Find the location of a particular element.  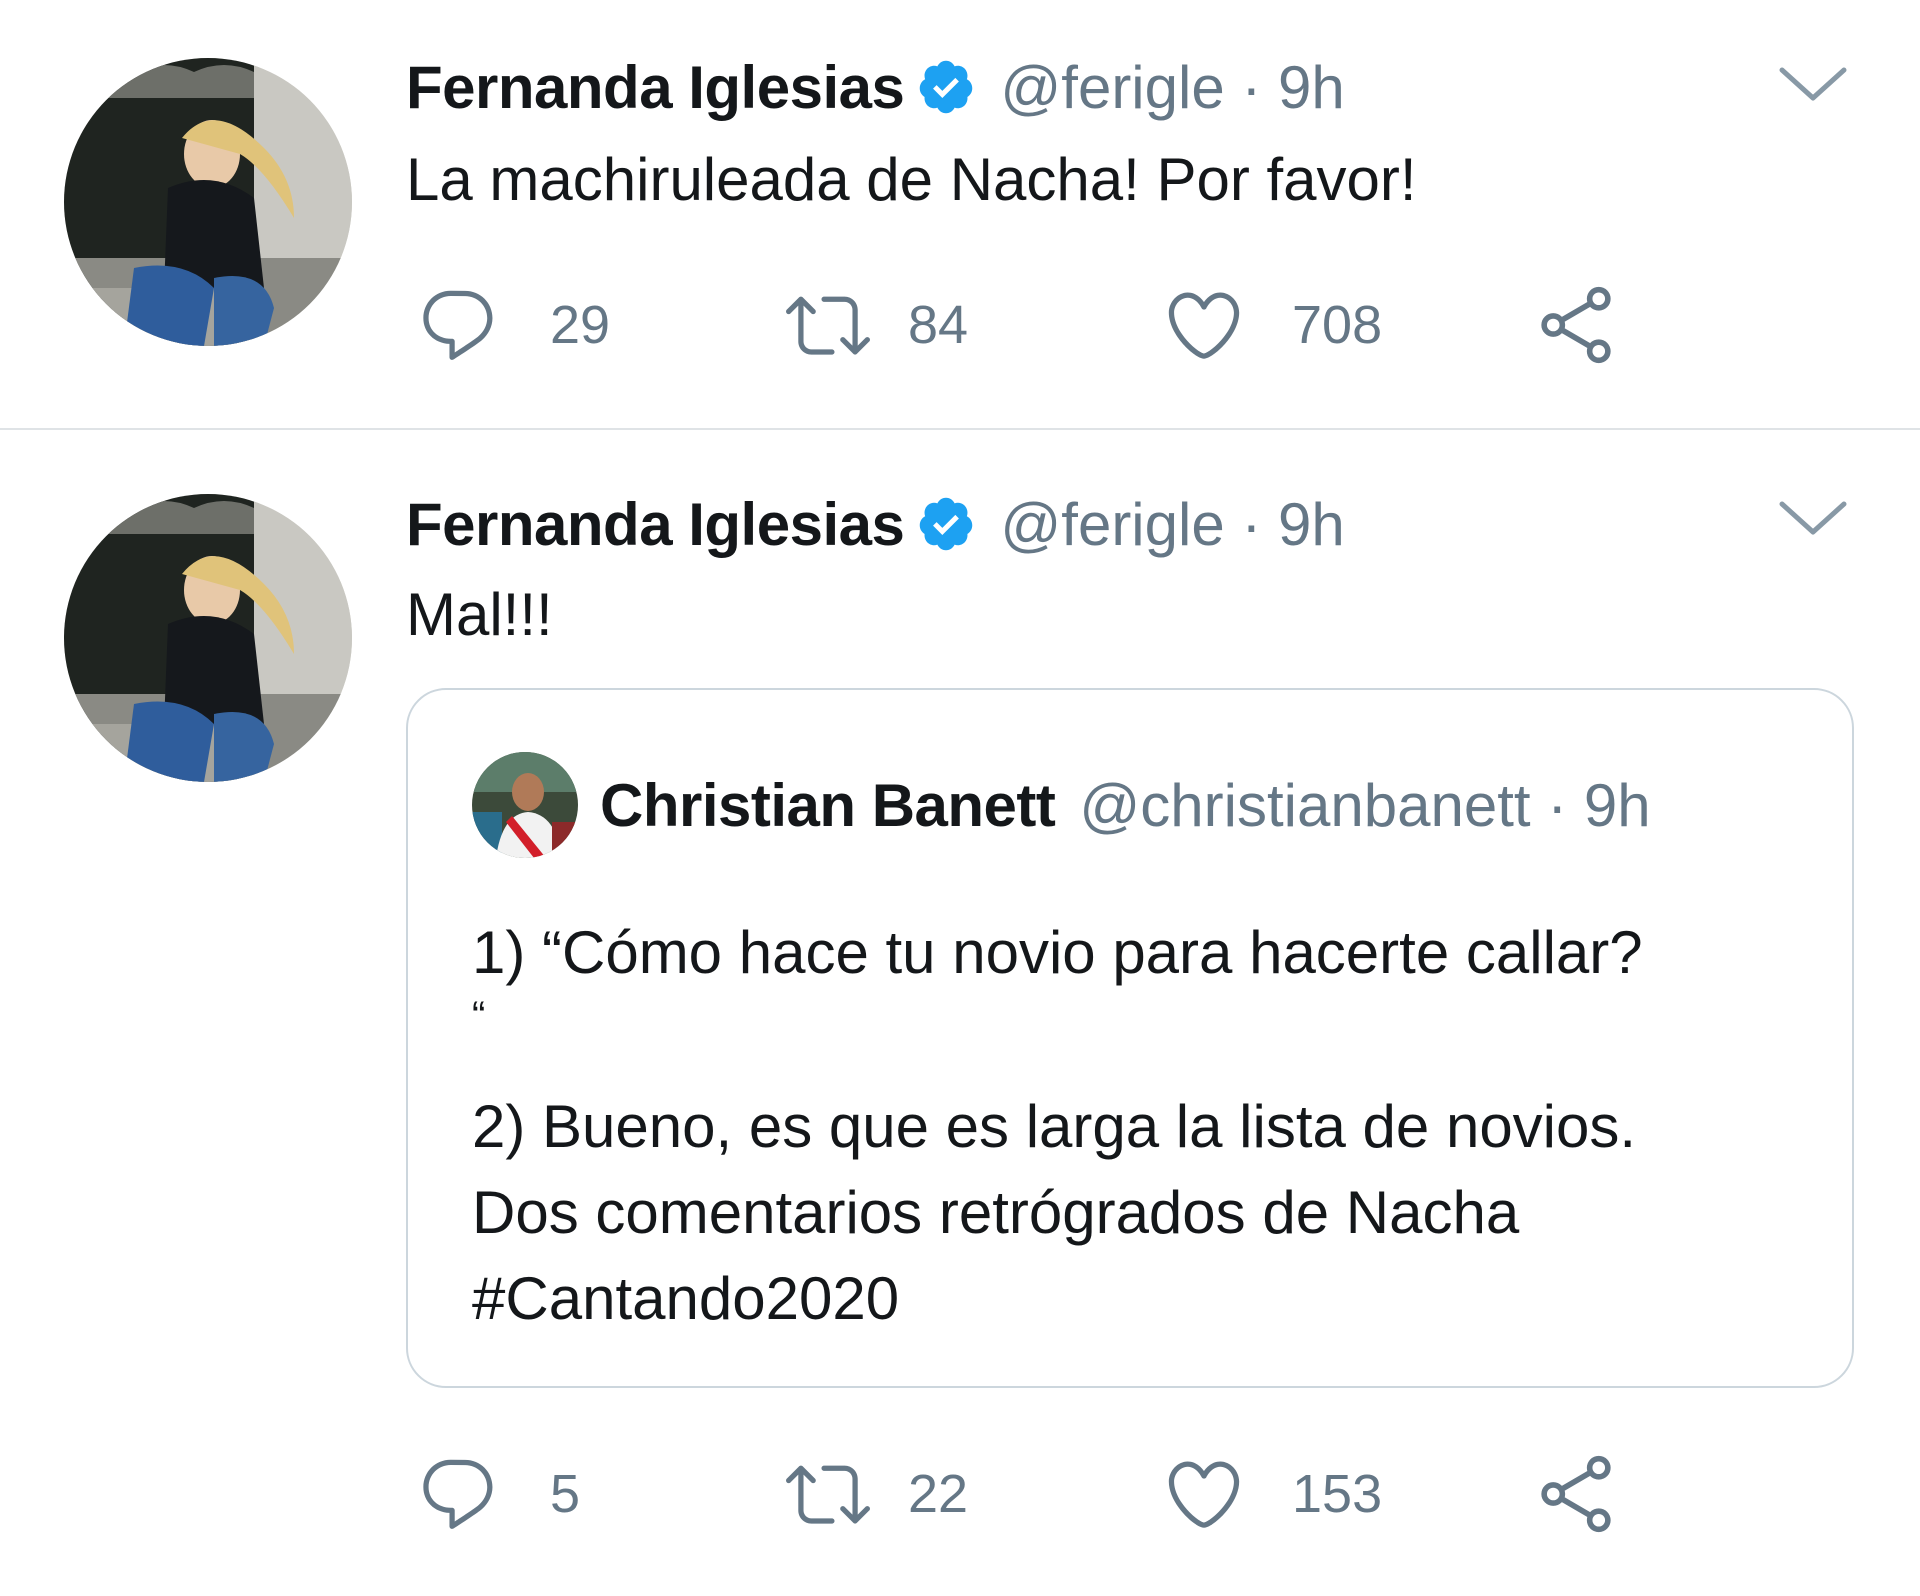

reply-button: 5 is located at coordinates (498, 1494).